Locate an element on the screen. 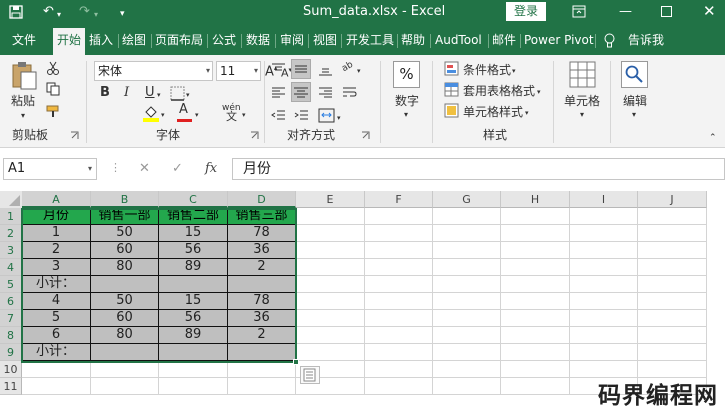 The width and height of the screenshot is (725, 410). align-right-icon is located at coordinates (325, 92).